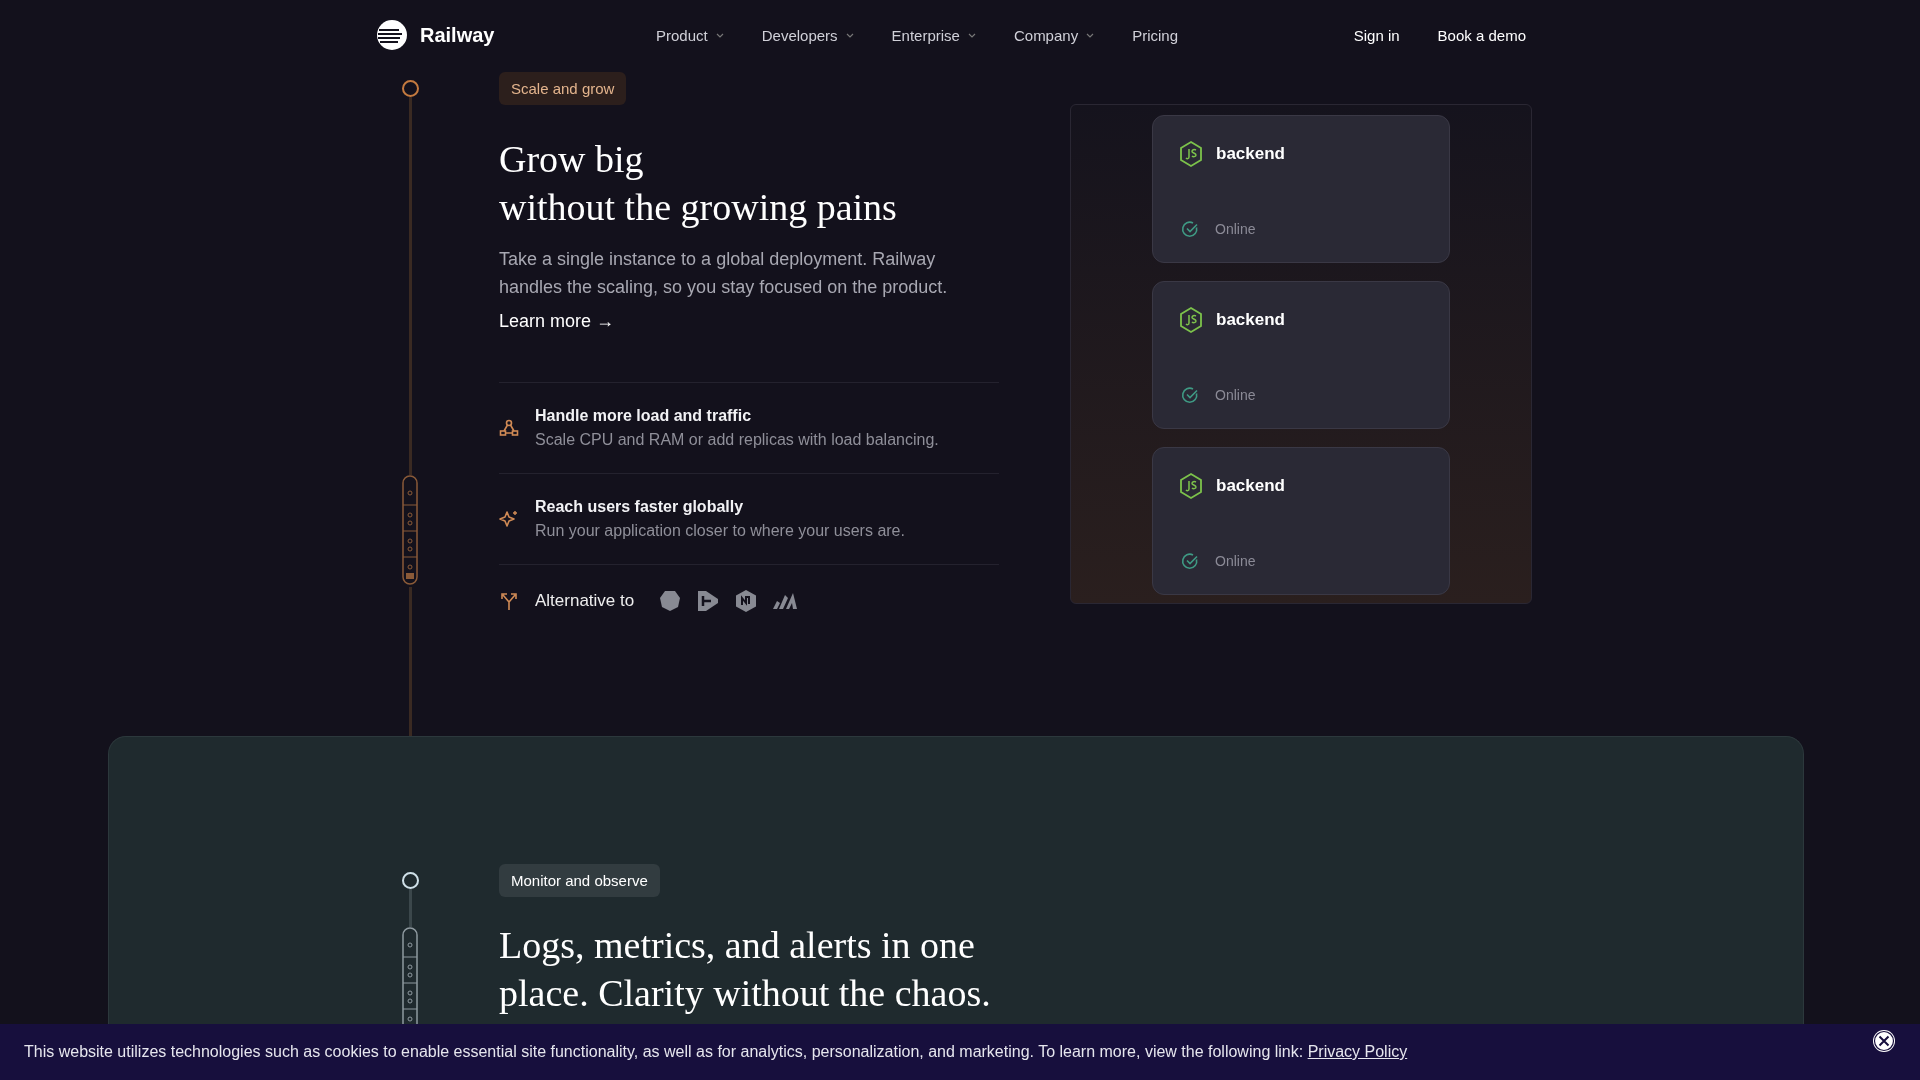 This screenshot has height=1080, width=1920. What do you see at coordinates (737, 440) in the screenshot?
I see `feature-description: Scale CPU and RAM or add replicas with load balancing.` at bounding box center [737, 440].